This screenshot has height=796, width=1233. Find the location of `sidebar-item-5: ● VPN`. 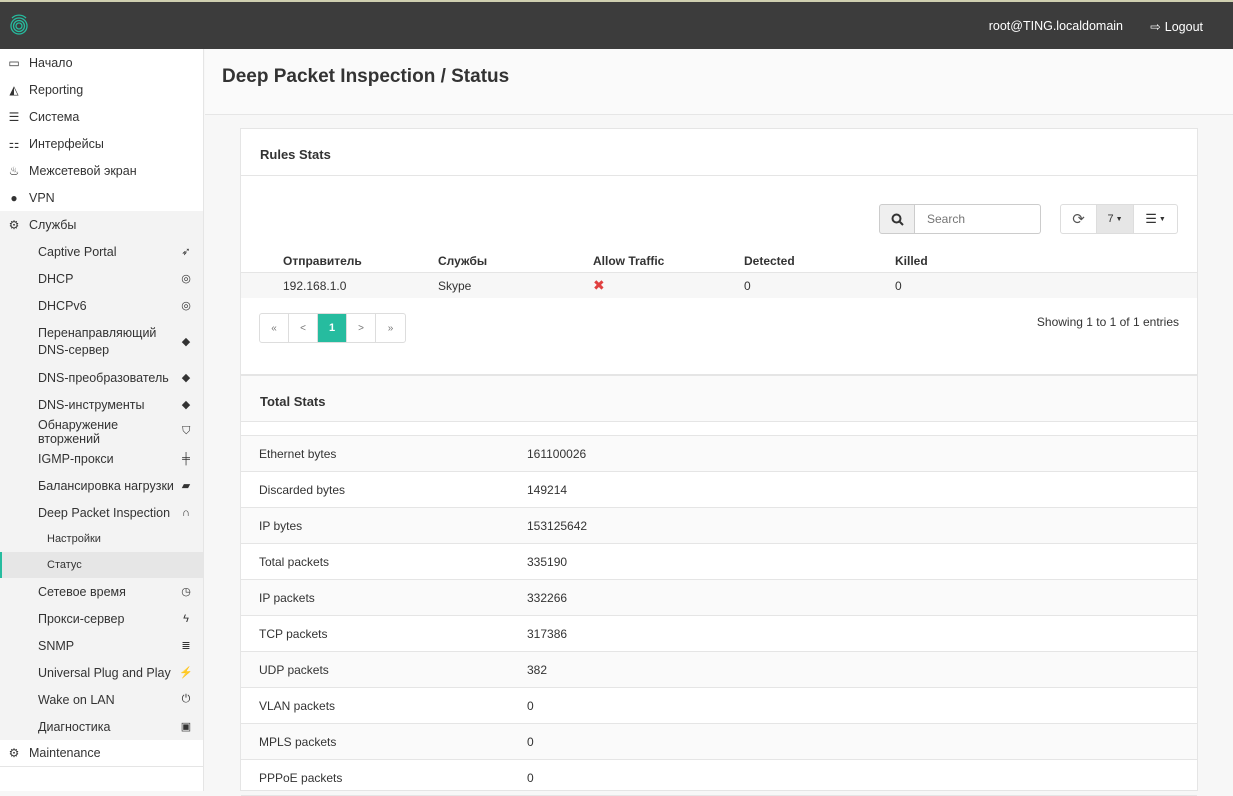

sidebar-item-5: ● VPN is located at coordinates (101, 197).